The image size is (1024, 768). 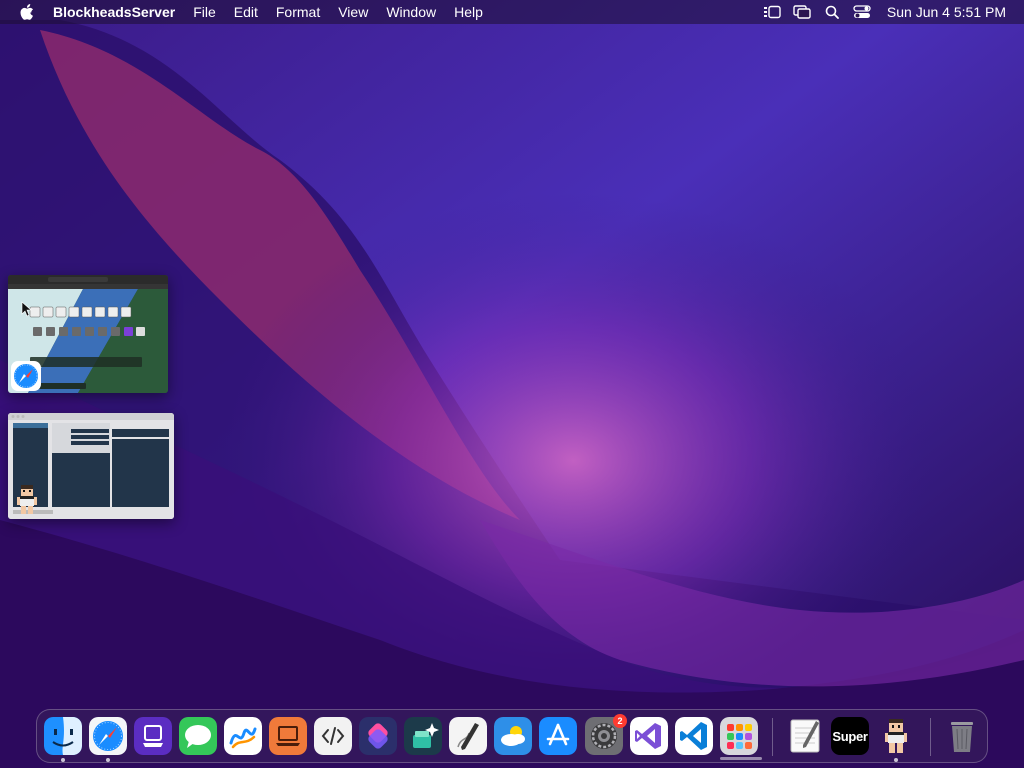 I want to click on visual-studio-icon, so click(x=649, y=736).